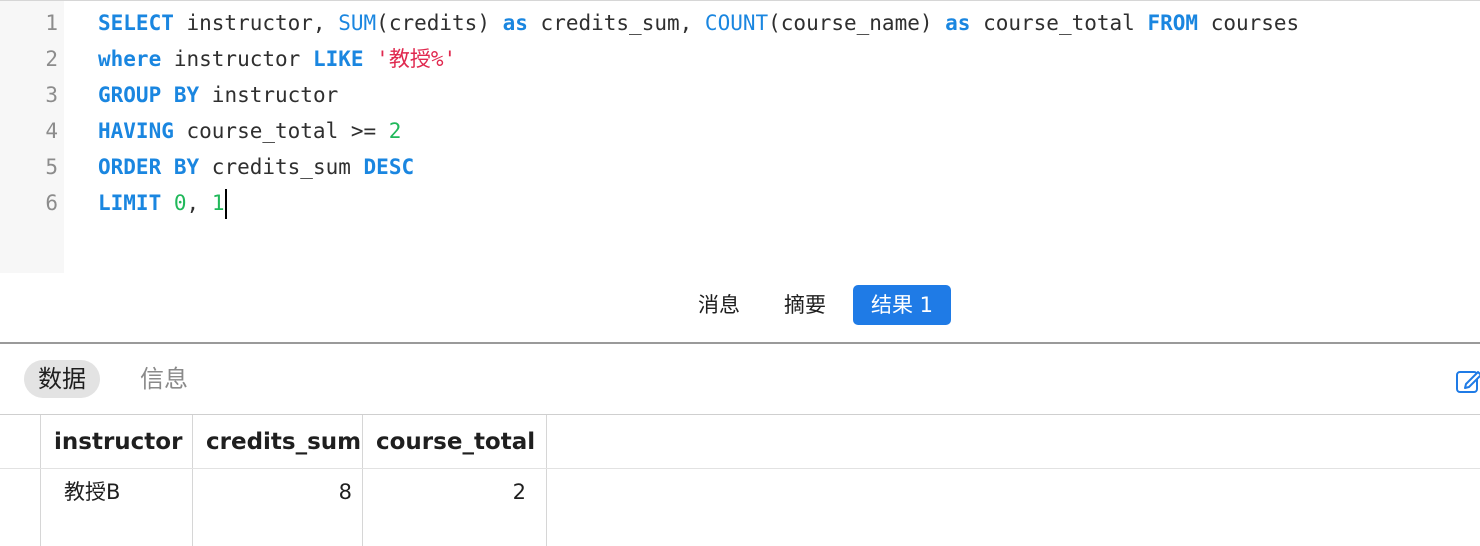 The width and height of the screenshot is (1480, 546). What do you see at coordinates (51, 131) in the screenshot?
I see `line-number: 4` at bounding box center [51, 131].